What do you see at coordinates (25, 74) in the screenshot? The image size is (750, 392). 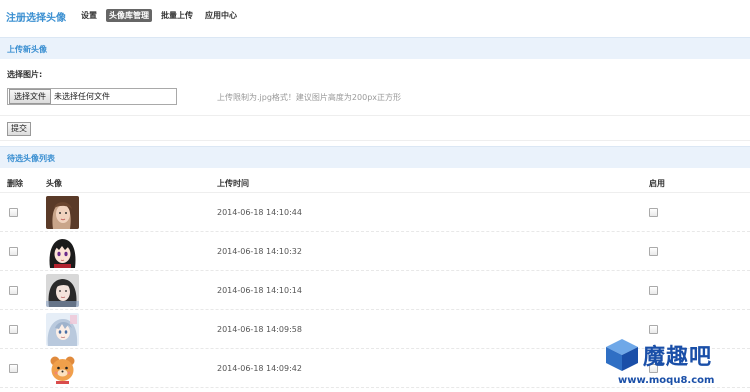 I see `select-image-label: 选择图片:` at bounding box center [25, 74].